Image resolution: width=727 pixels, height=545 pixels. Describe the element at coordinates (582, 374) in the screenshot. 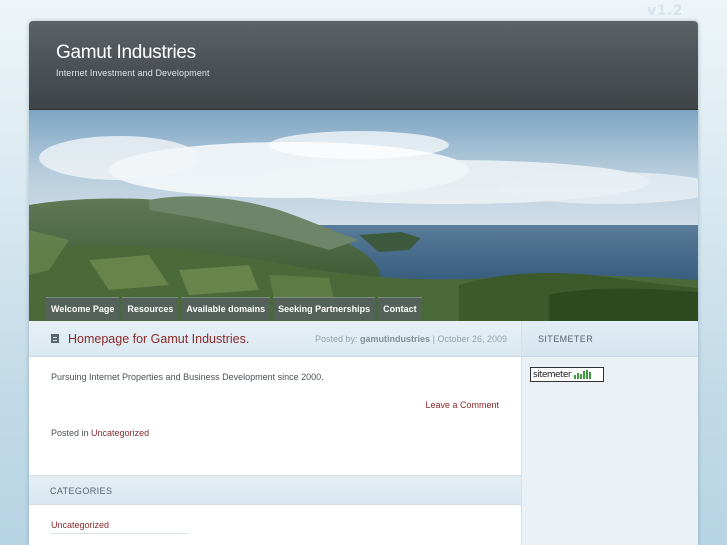

I see `sitemeter-bars-icon` at that location.